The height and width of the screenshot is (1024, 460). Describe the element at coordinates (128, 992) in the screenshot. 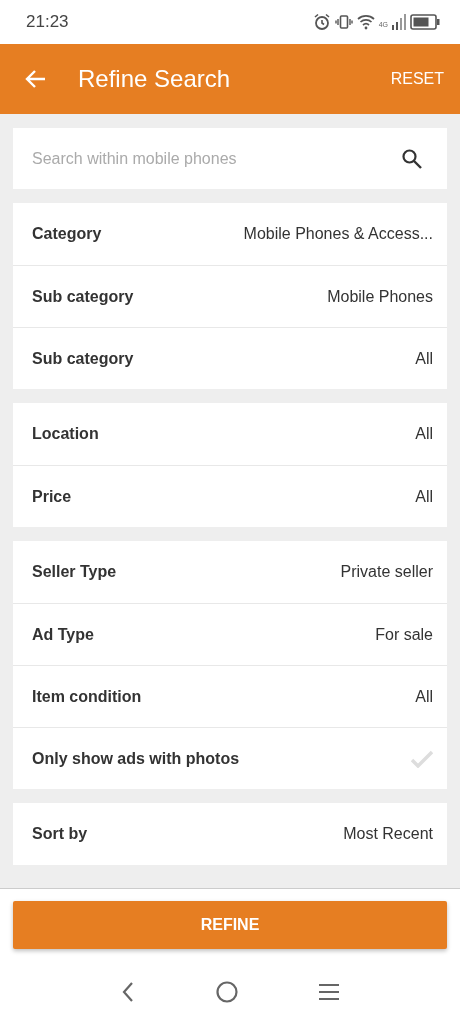

I see `back-nav-icon` at that location.